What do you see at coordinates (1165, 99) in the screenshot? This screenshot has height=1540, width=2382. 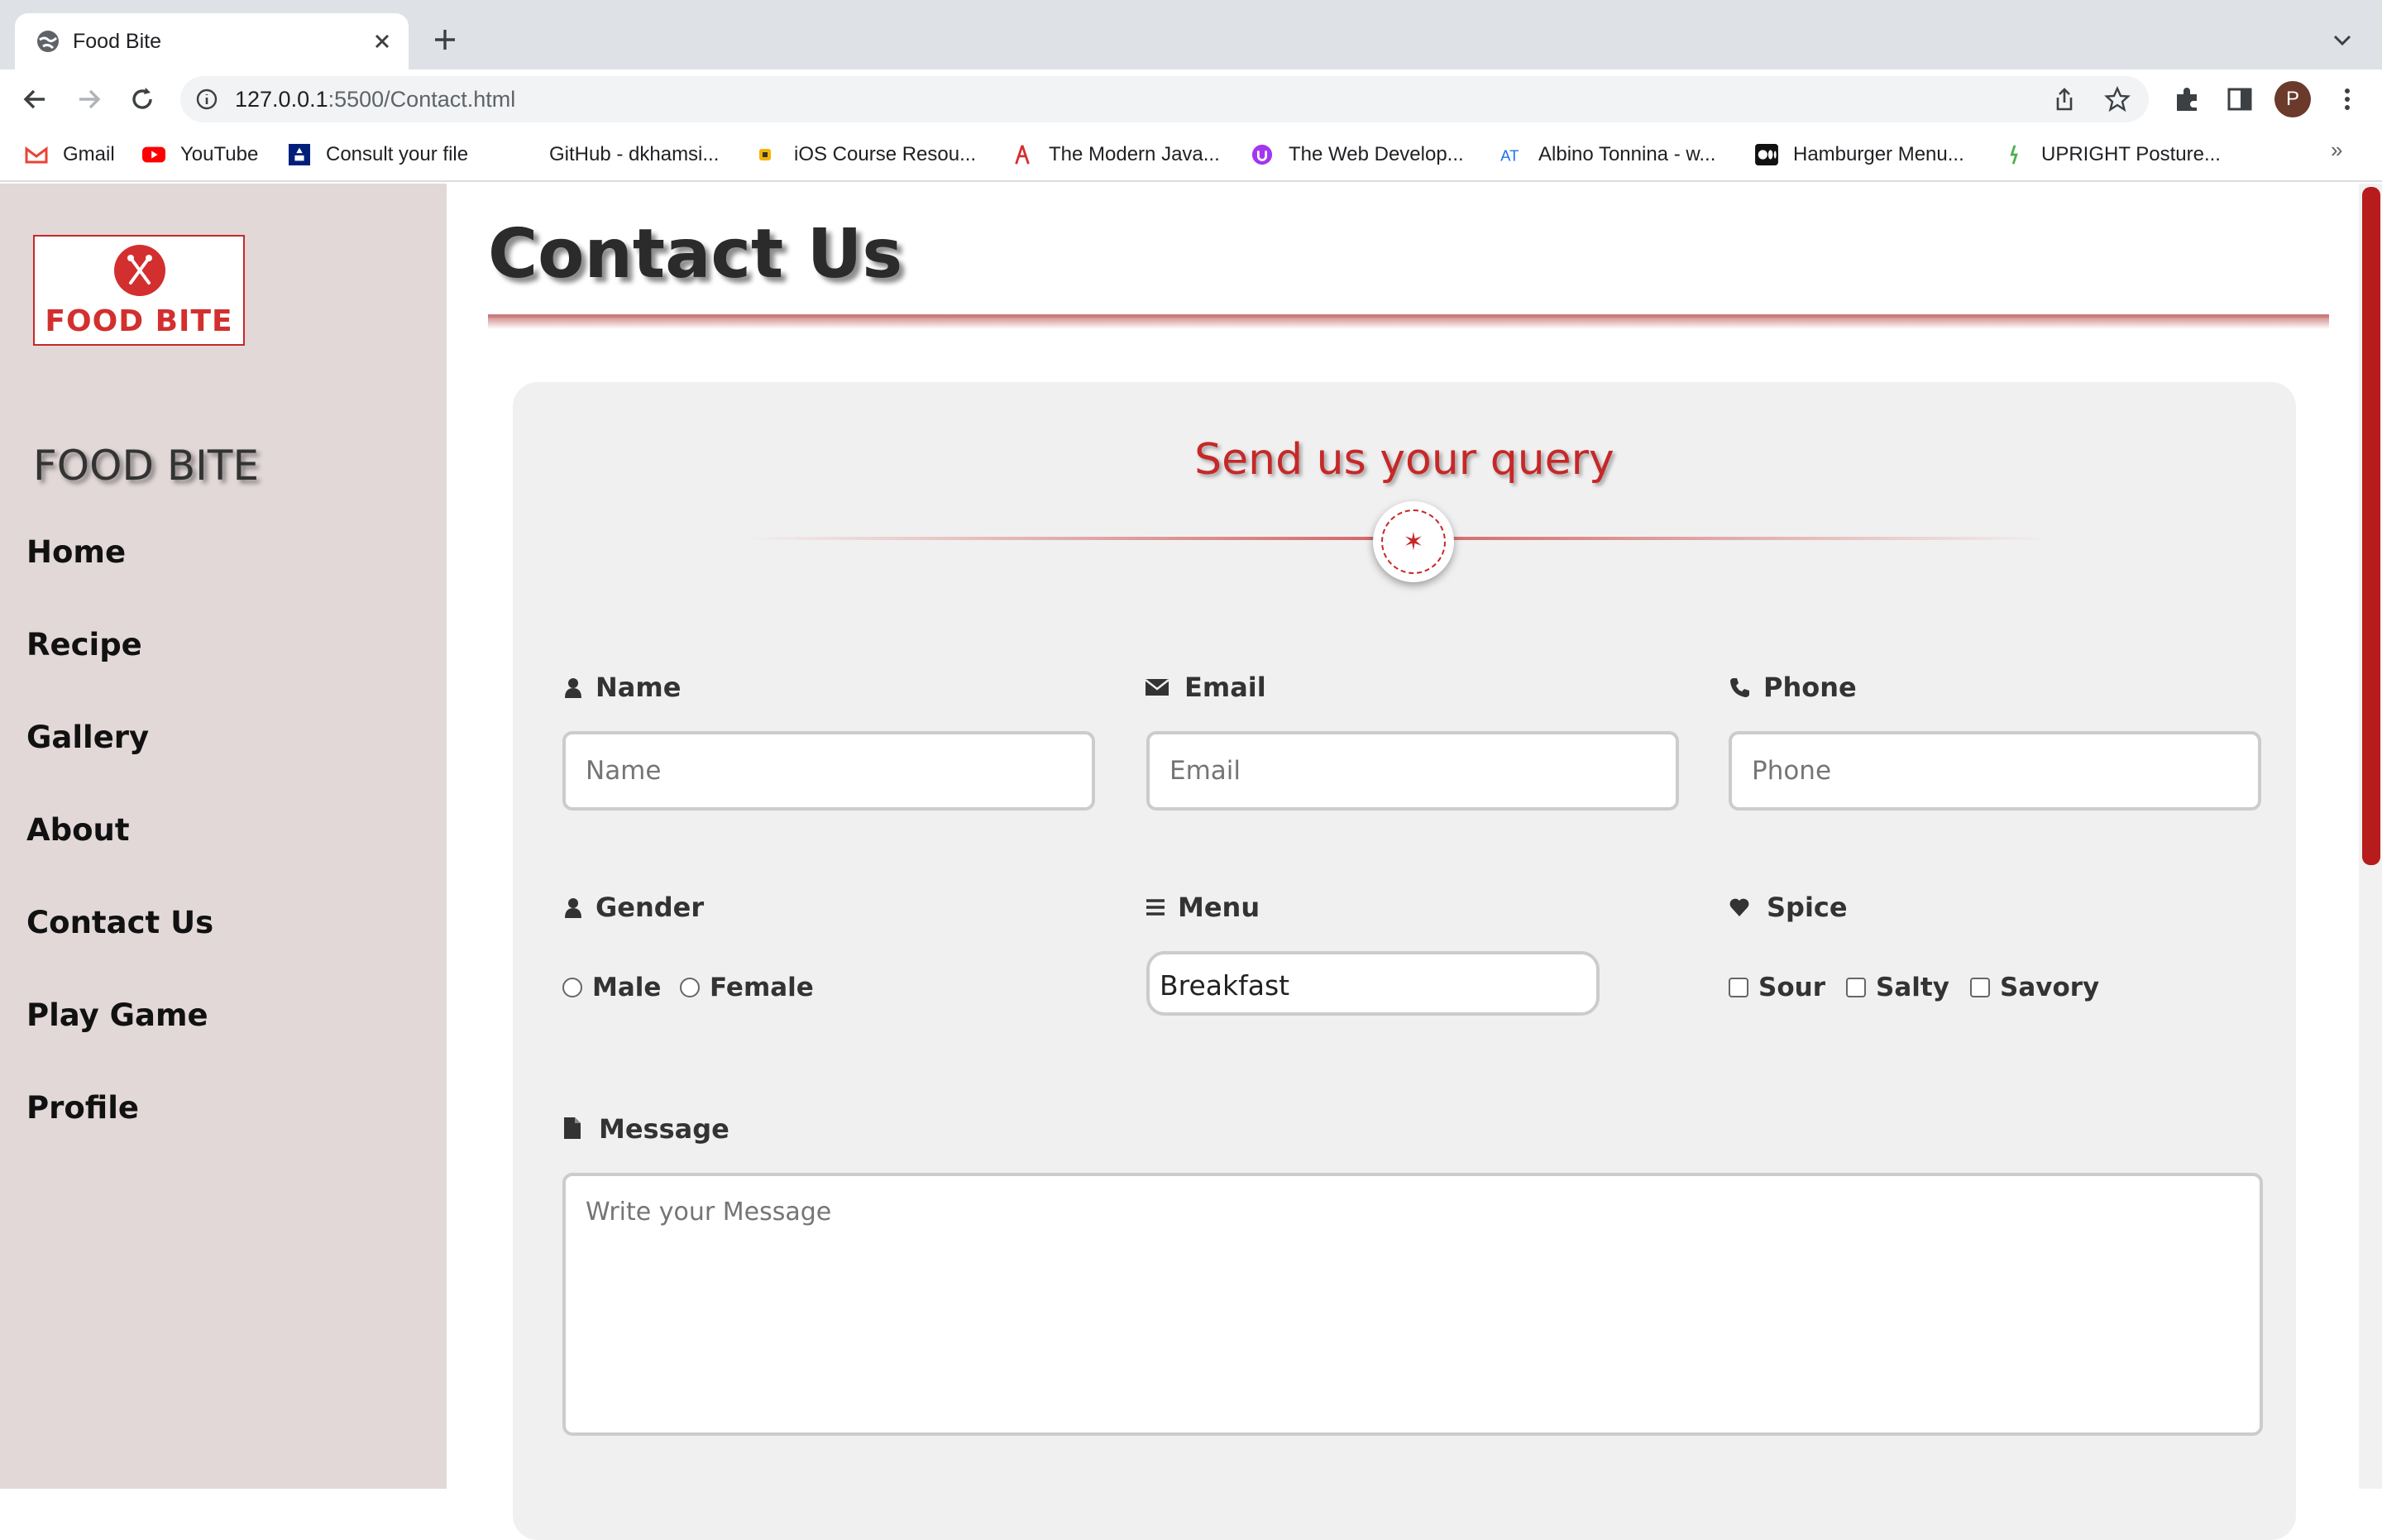 I see `address-bar: 127.0.0.1:5500/Contact.html` at bounding box center [1165, 99].